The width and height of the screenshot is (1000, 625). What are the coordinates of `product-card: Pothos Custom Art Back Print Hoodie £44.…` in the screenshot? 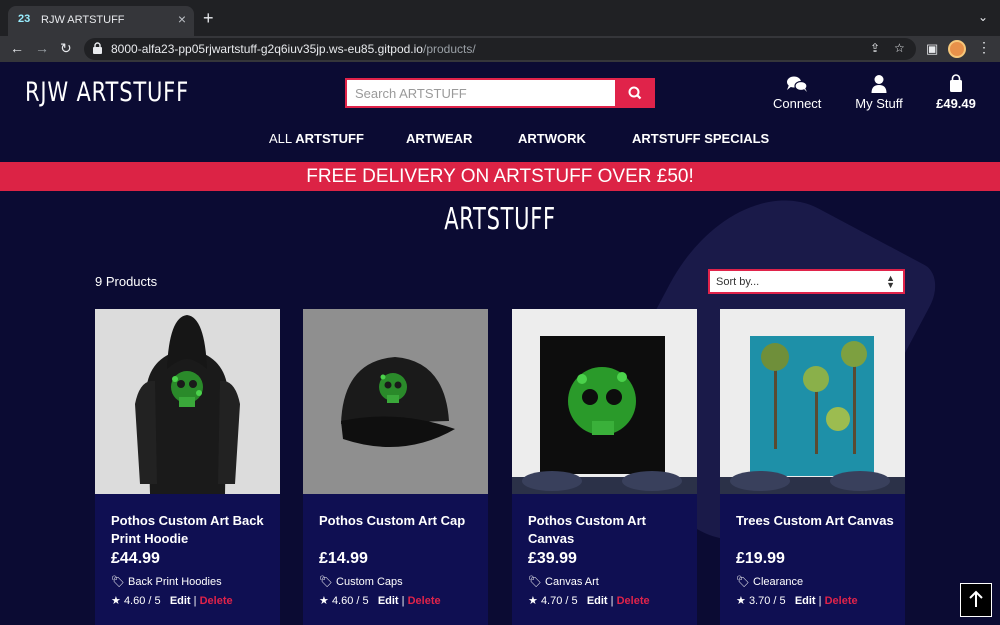 It's located at (187, 467).